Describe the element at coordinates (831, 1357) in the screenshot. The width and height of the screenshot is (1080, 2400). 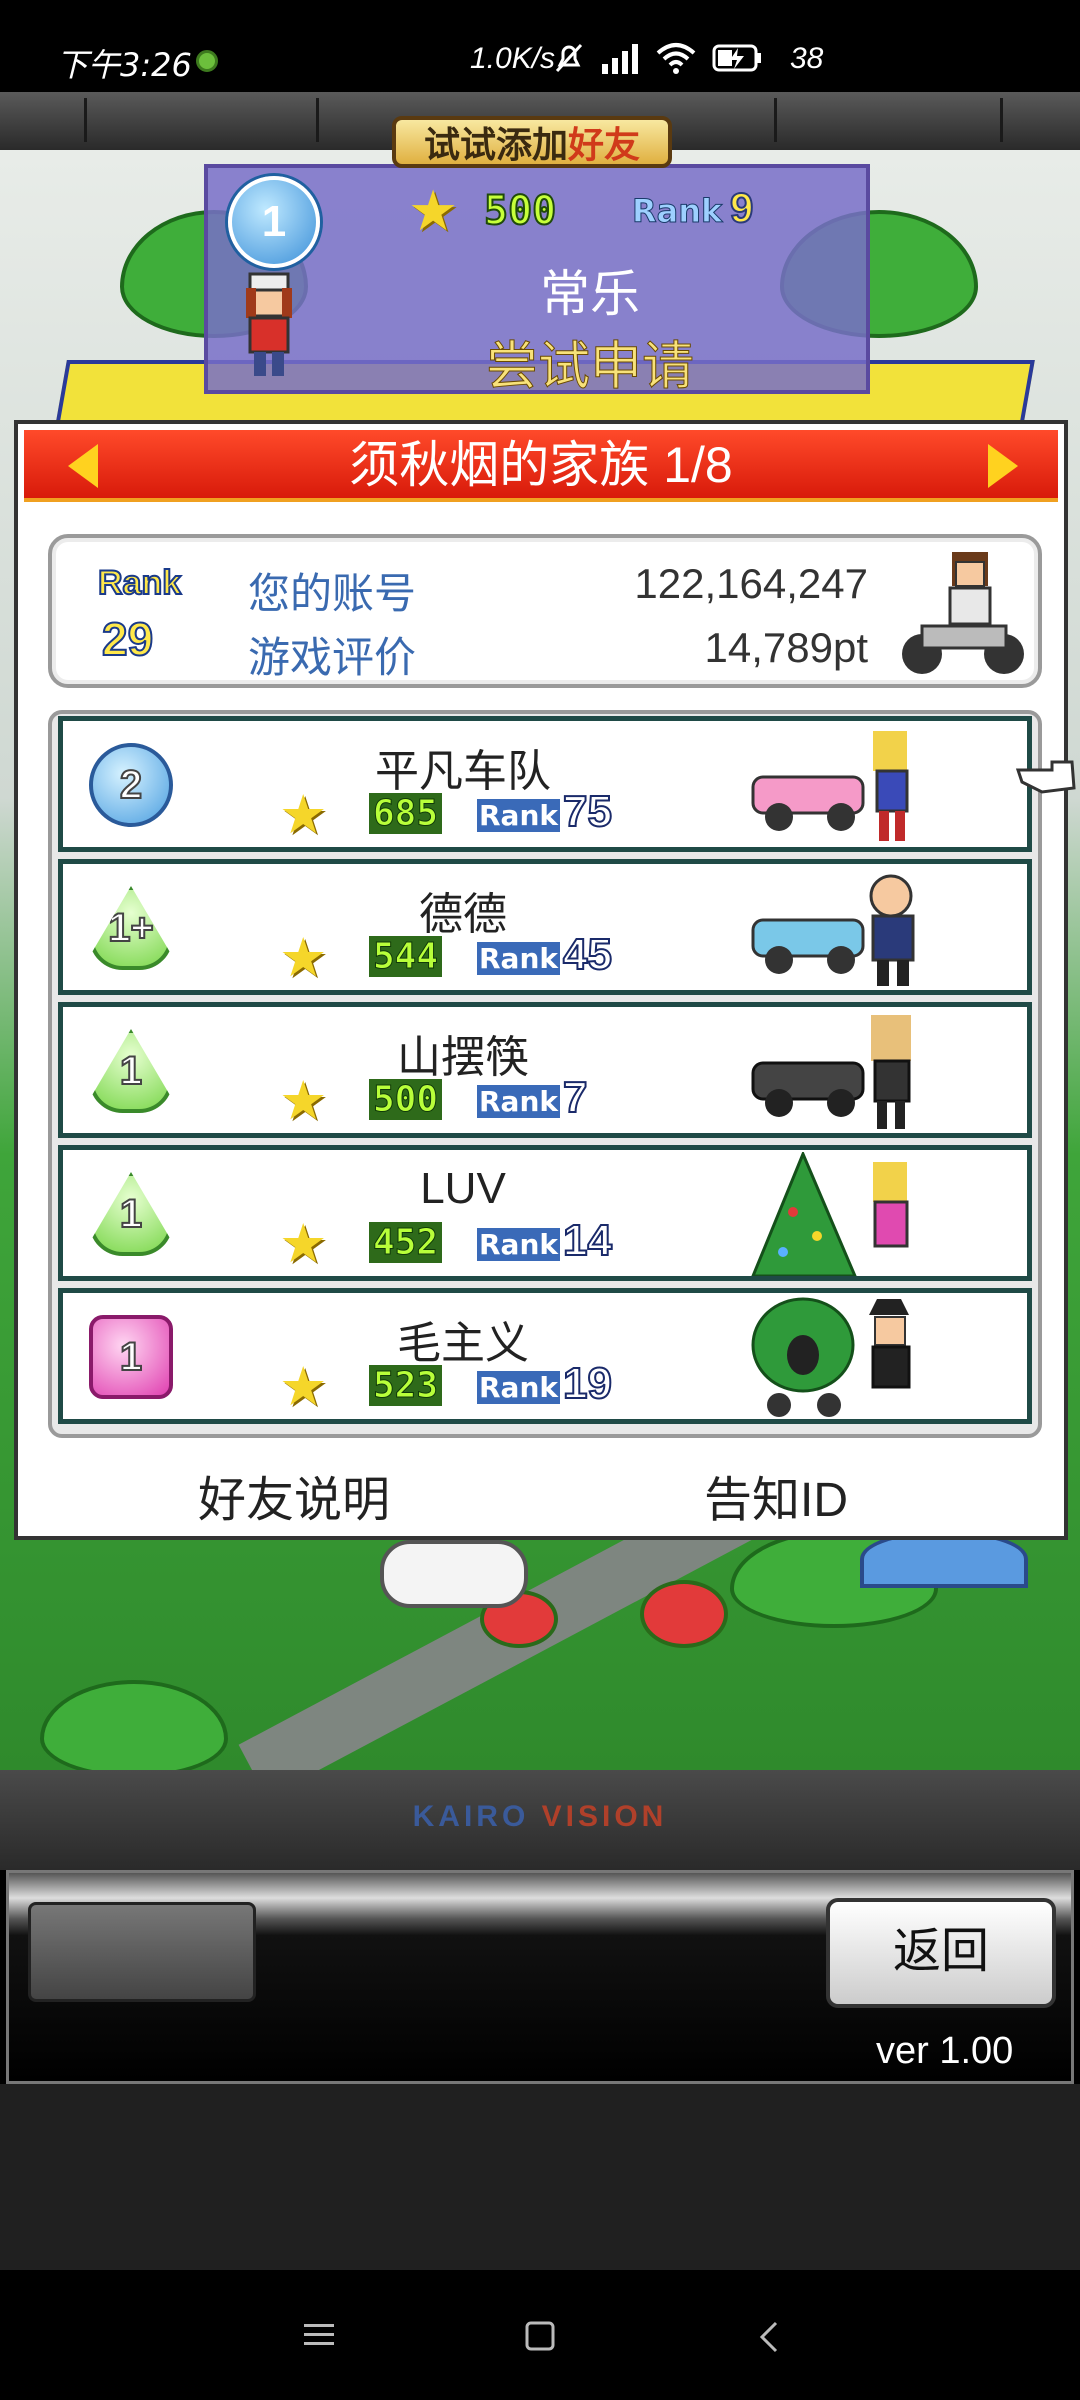
I see `tree-car-character` at that location.